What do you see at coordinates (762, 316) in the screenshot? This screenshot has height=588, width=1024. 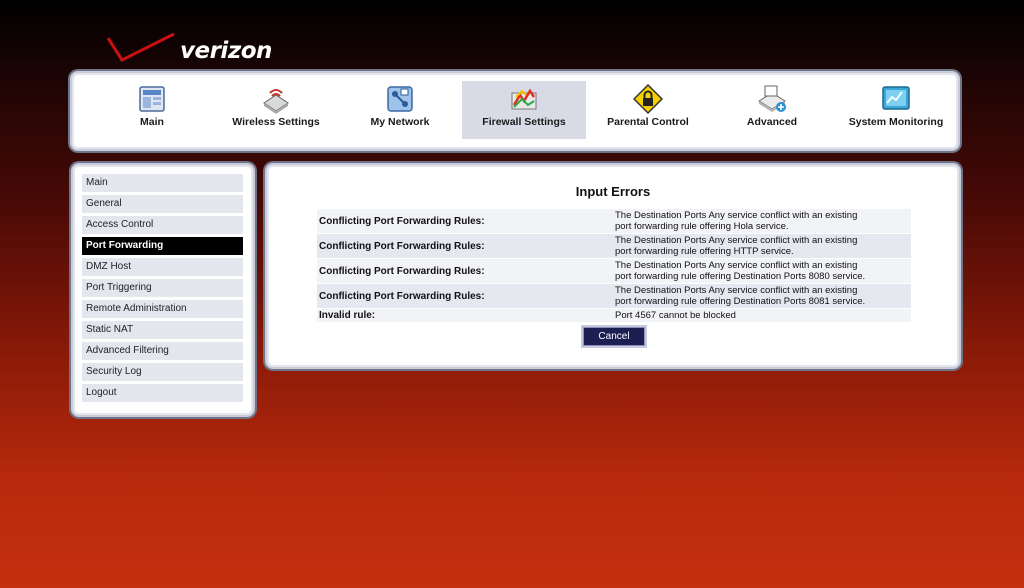 I see `error-message: Port 4567 cannot be blocked` at bounding box center [762, 316].